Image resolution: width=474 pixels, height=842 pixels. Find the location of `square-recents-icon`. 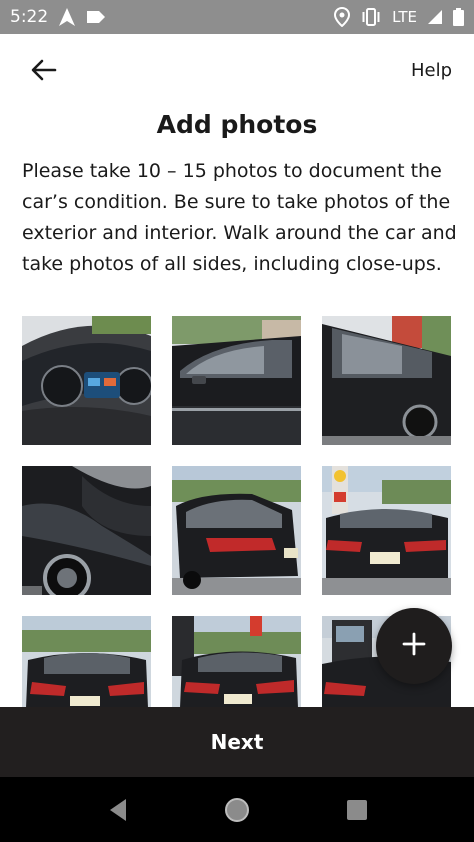

square-recents-icon is located at coordinates (357, 814).